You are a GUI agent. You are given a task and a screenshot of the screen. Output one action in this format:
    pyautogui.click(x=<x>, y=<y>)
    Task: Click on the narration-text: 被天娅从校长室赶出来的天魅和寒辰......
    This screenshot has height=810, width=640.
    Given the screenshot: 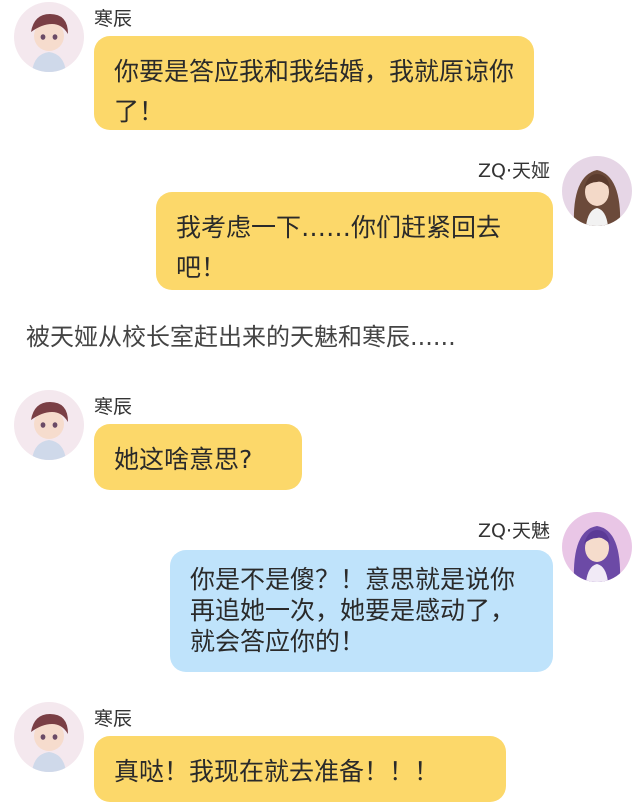 What is the action you would take?
    pyautogui.click(x=241, y=337)
    